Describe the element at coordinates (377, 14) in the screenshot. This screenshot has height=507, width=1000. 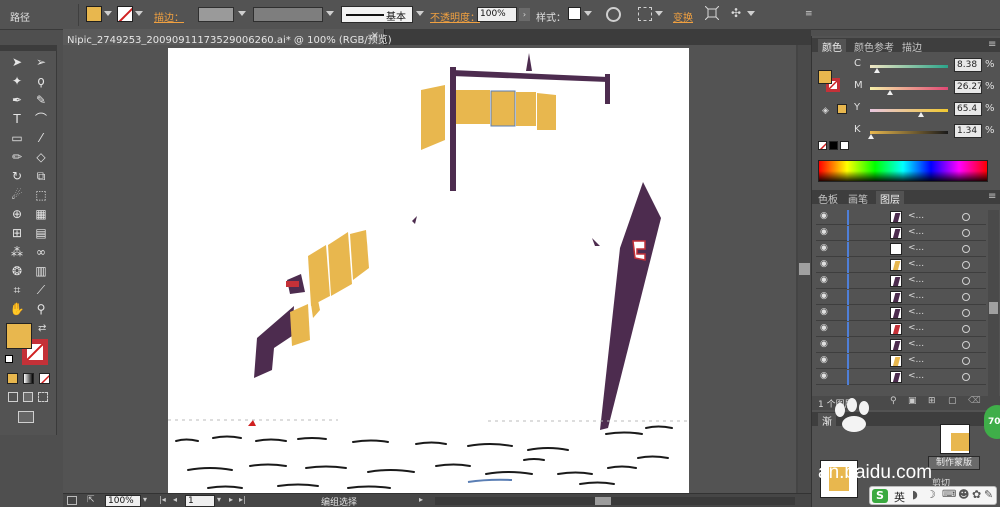
I see `brush-definition-field: 基本` at that location.